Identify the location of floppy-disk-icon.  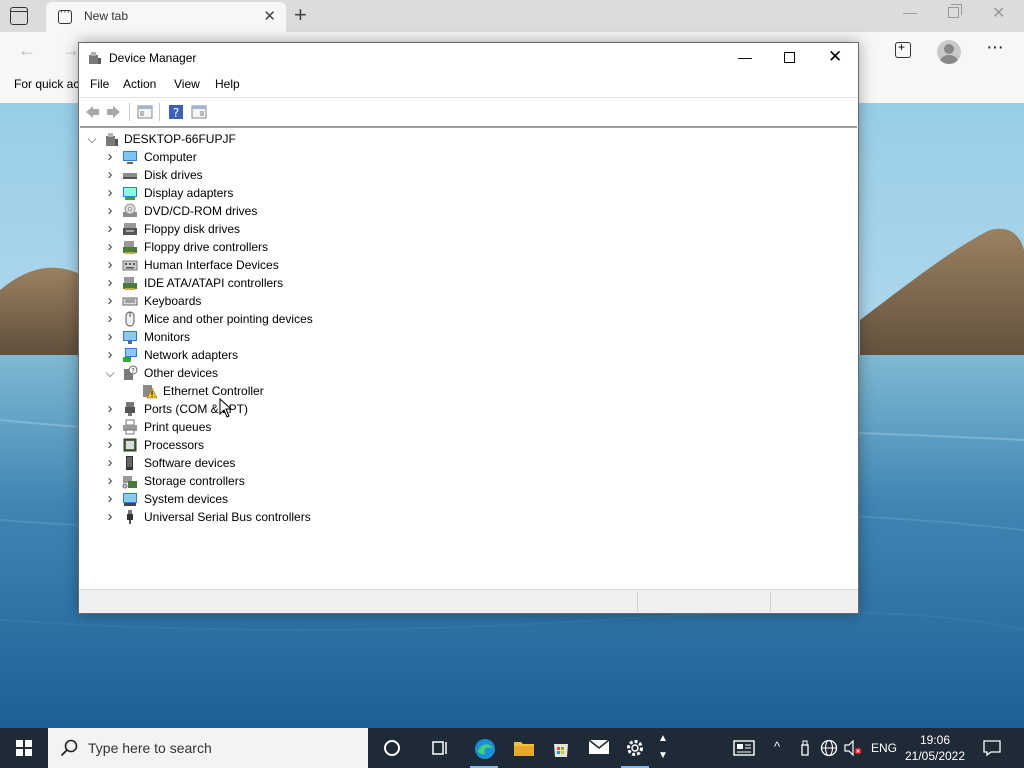
(130, 229).